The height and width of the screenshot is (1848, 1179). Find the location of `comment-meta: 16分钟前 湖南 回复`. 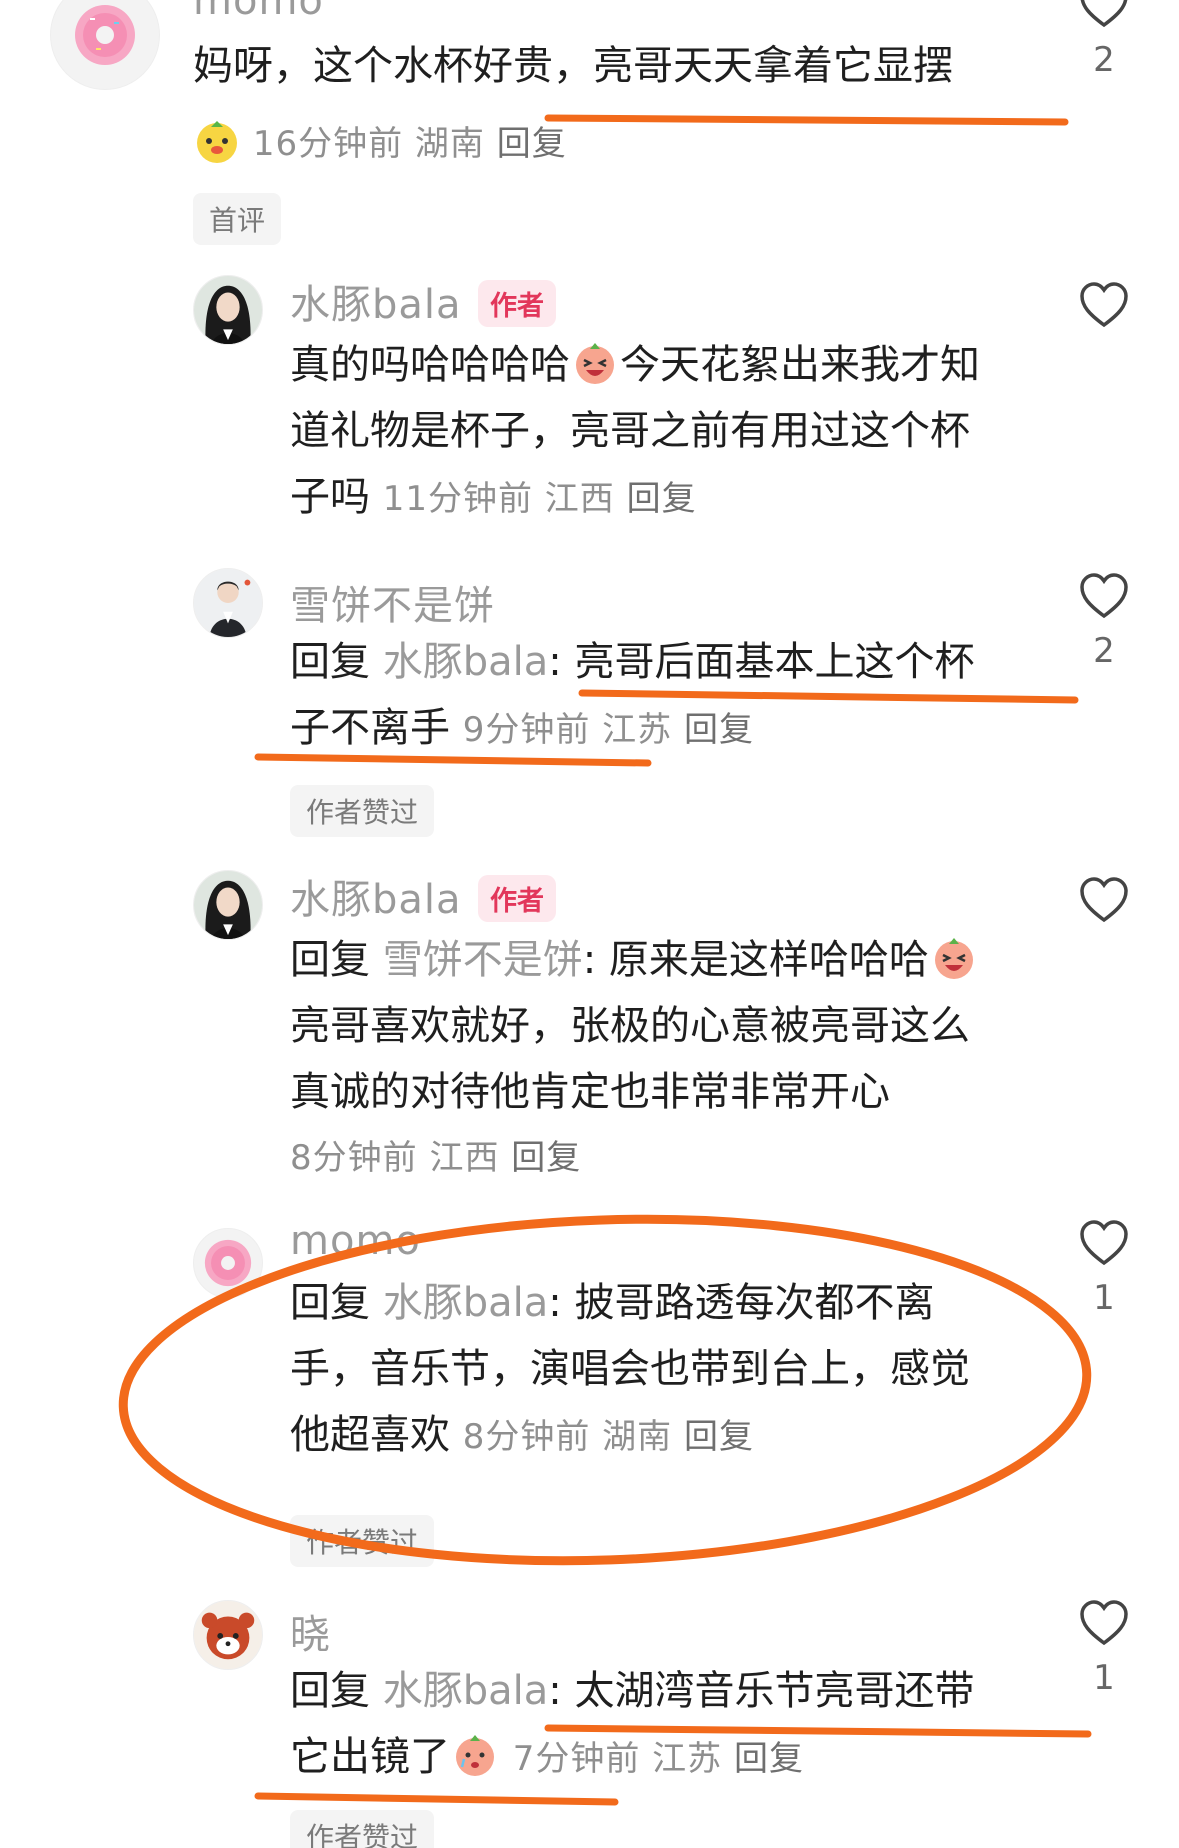

comment-meta: 16分钟前 湖南 回复 is located at coordinates (380, 140).